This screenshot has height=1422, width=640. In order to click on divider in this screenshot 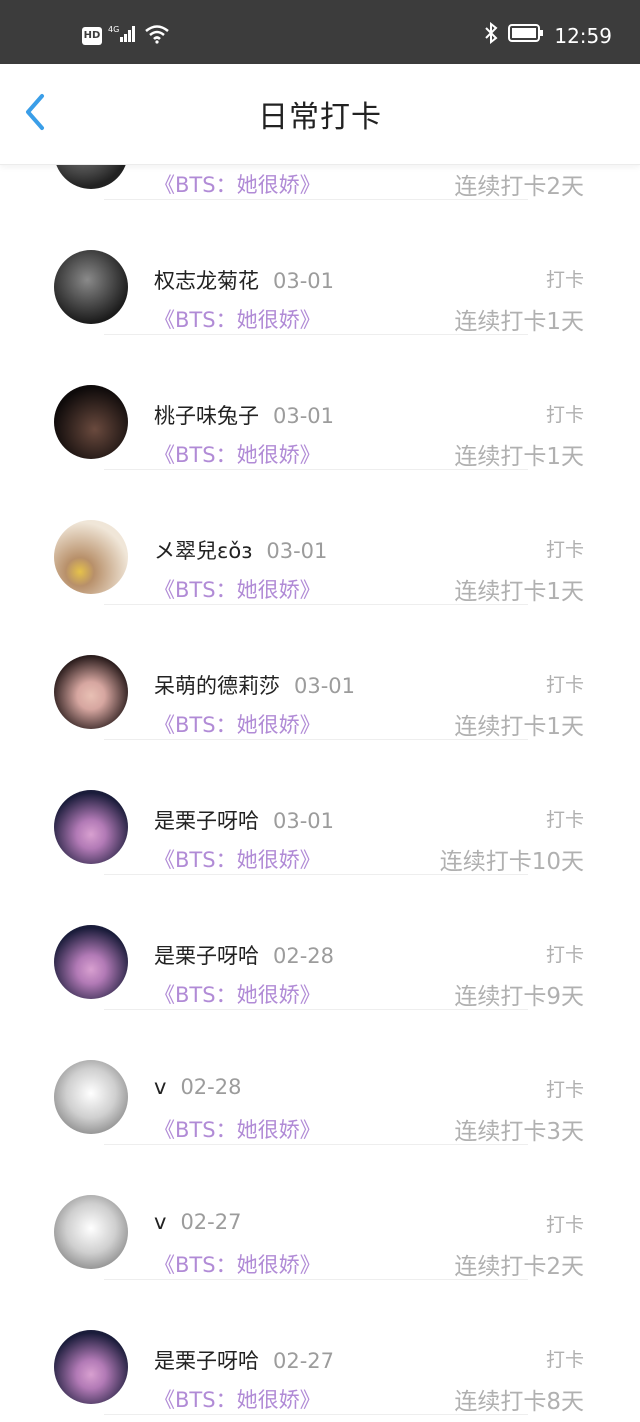, I will do `click(316, 1414)`.